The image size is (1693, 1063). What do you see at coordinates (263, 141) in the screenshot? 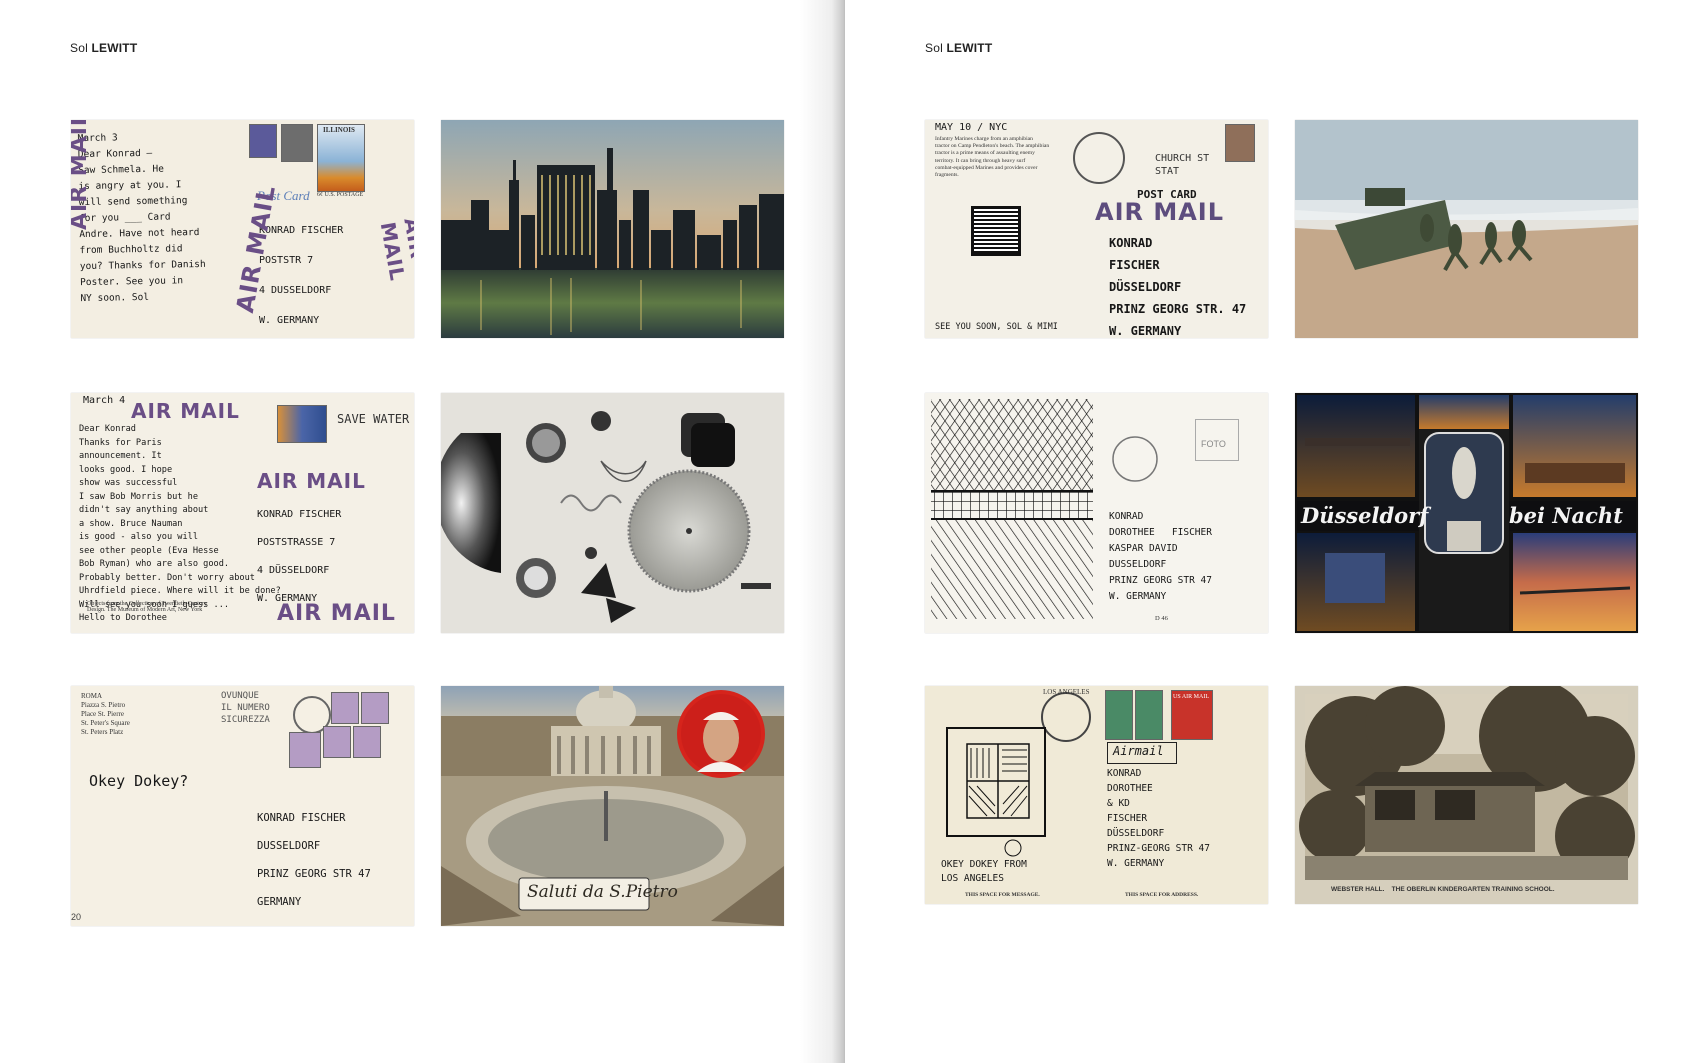
I see `stamp-liberty` at bounding box center [263, 141].